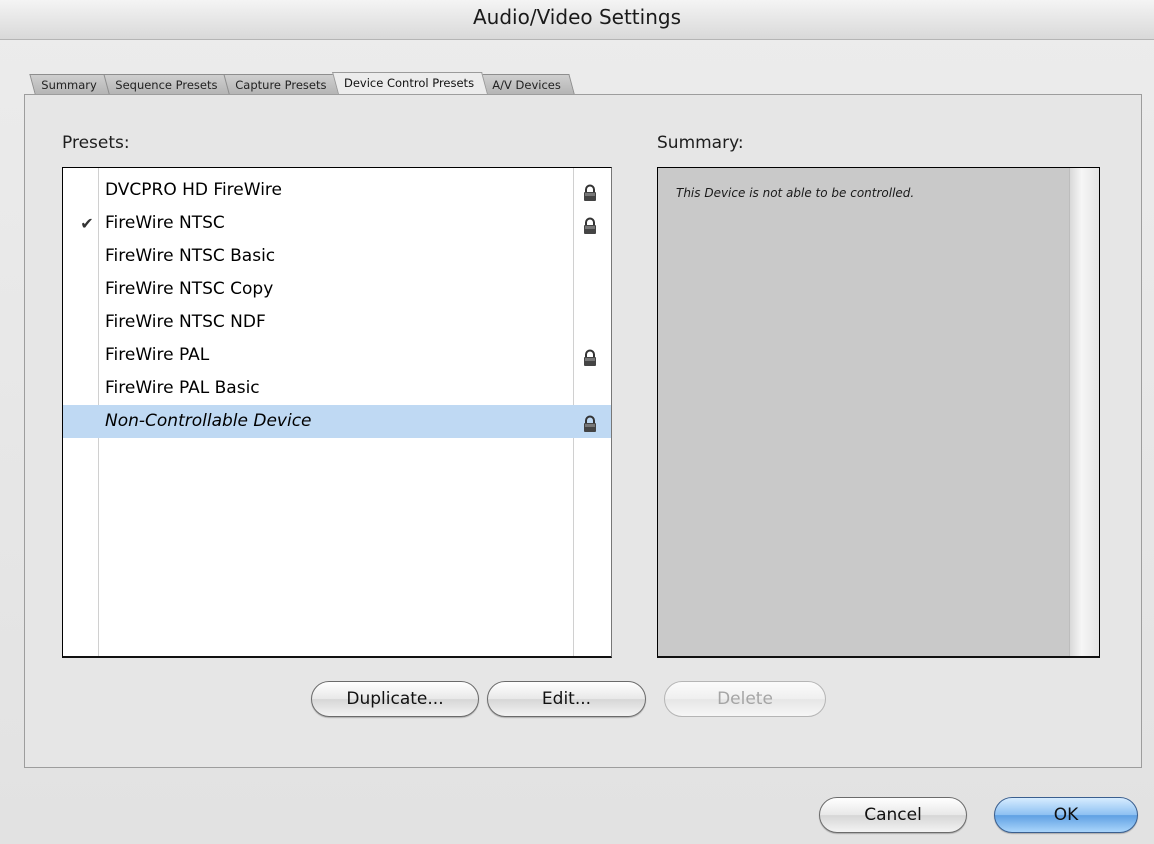 This screenshot has width=1154, height=844. I want to click on preset-name: FireWire NTSC Copy, so click(189, 289).